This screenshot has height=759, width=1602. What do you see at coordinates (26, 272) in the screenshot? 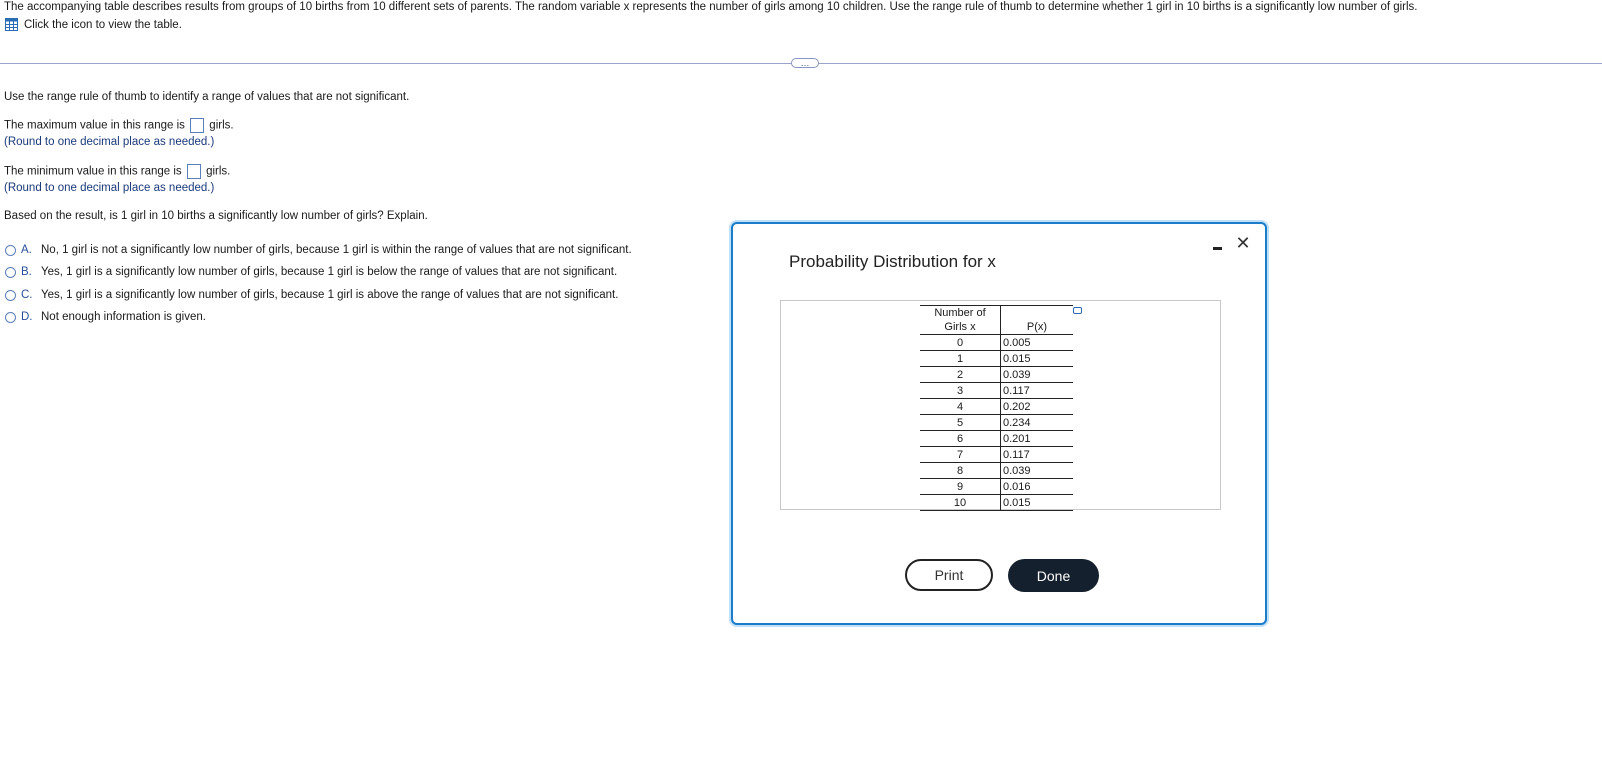
I see `option-b-letter: B.` at bounding box center [26, 272].